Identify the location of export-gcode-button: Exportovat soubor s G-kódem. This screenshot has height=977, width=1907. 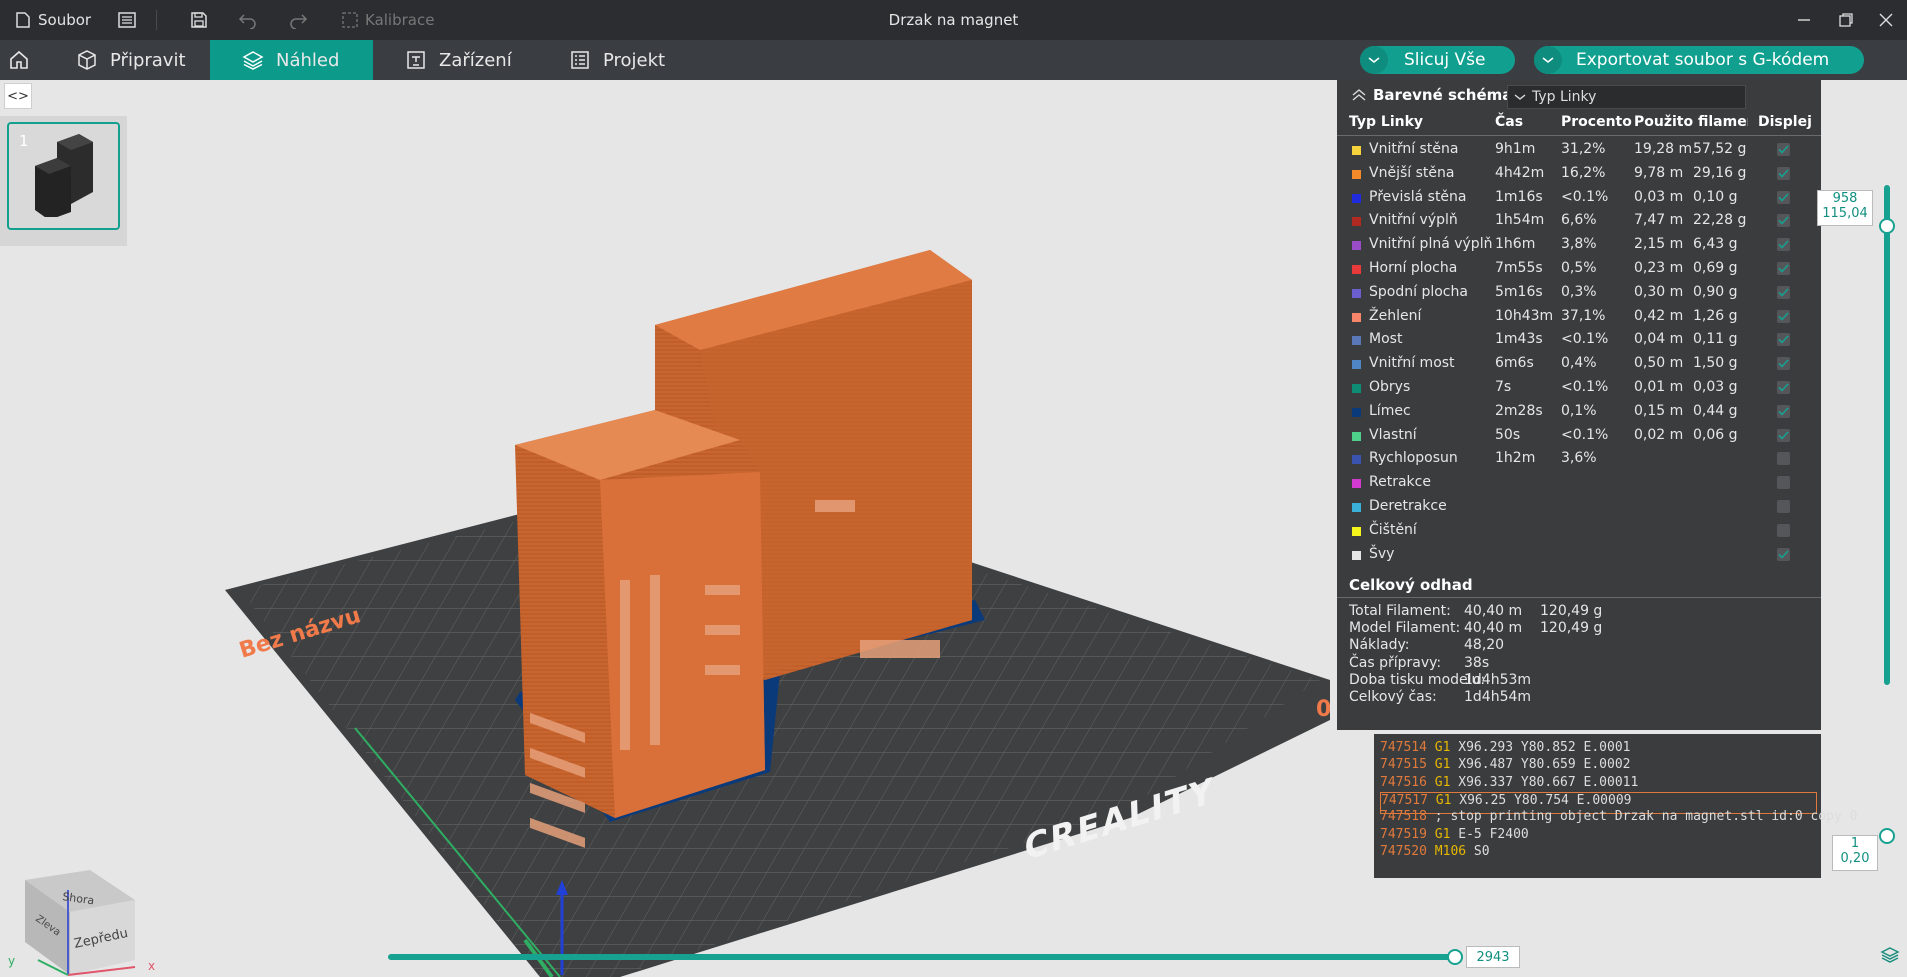
(1699, 60).